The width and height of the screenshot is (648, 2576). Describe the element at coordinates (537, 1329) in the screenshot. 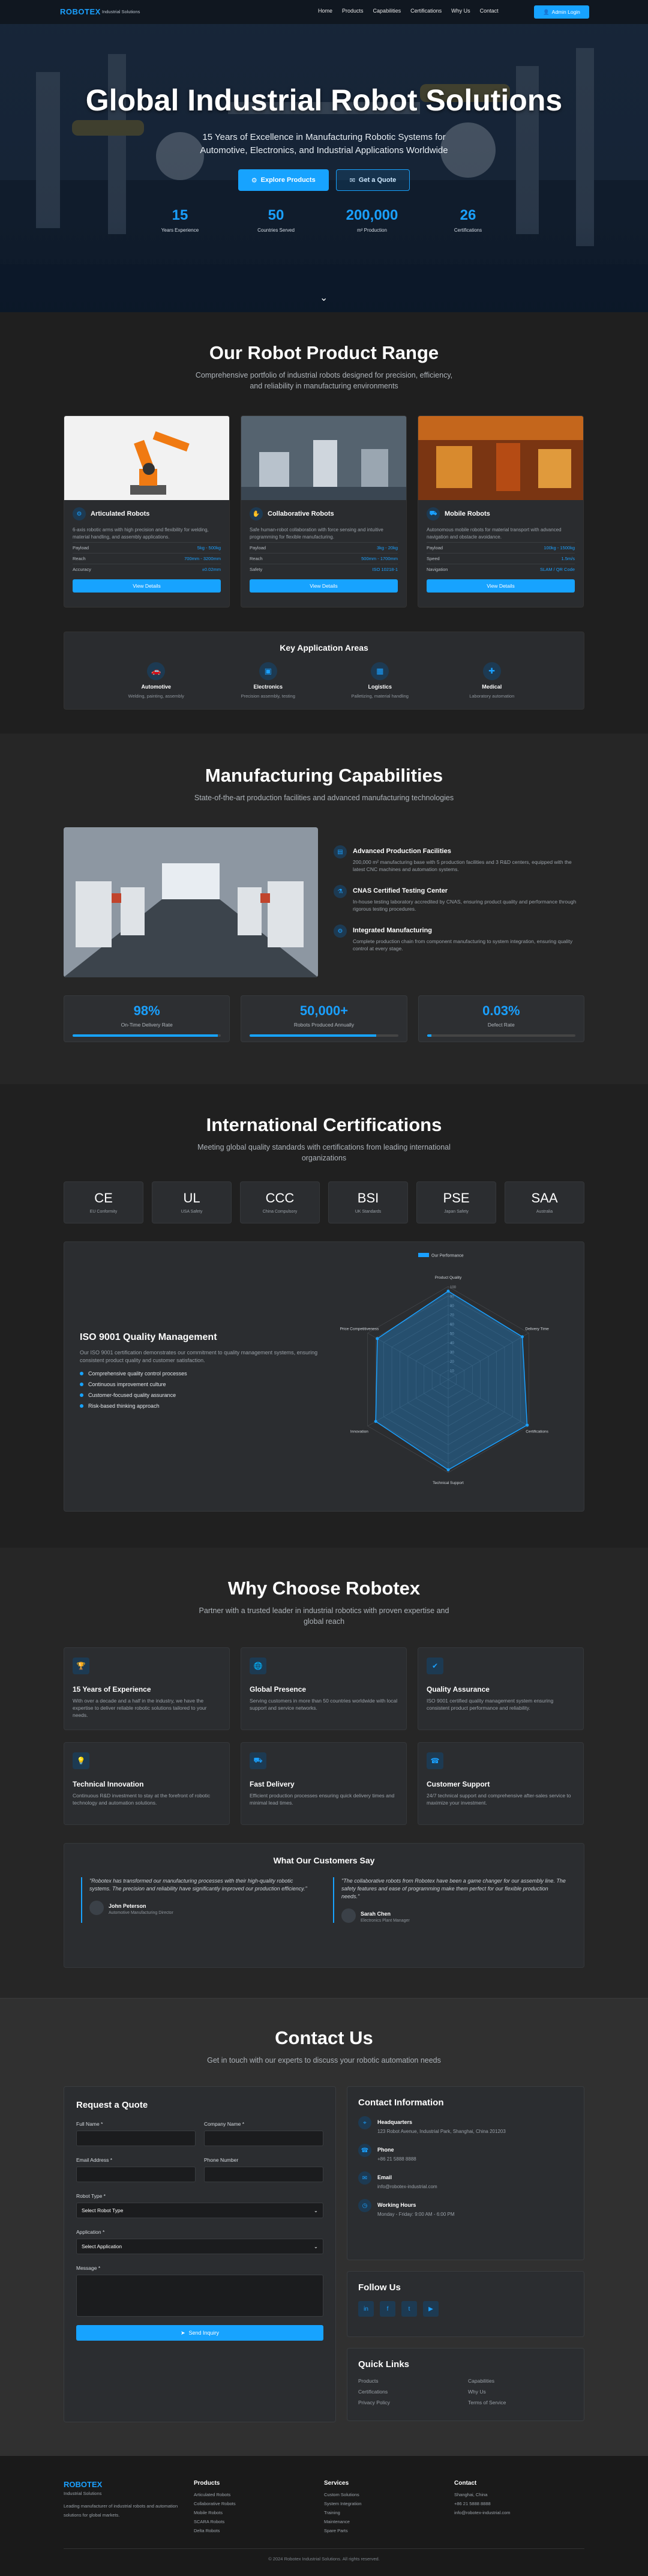

I see `radar-category-label: Delivery Time` at that location.